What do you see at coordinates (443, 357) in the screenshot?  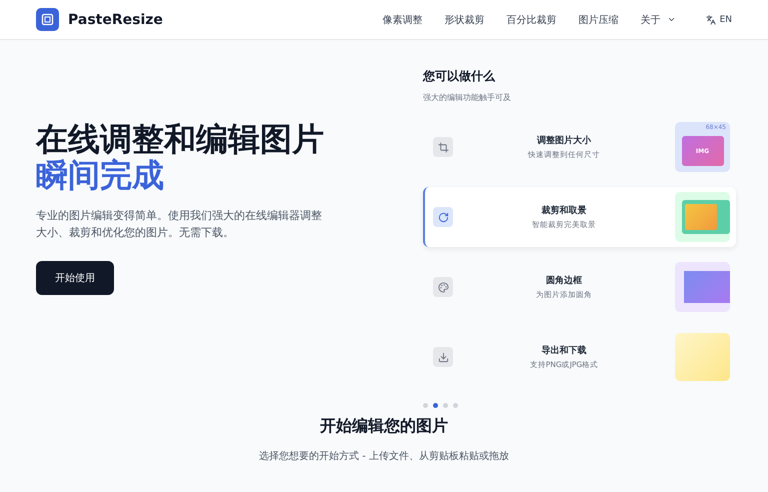 I see `download-icon` at bounding box center [443, 357].